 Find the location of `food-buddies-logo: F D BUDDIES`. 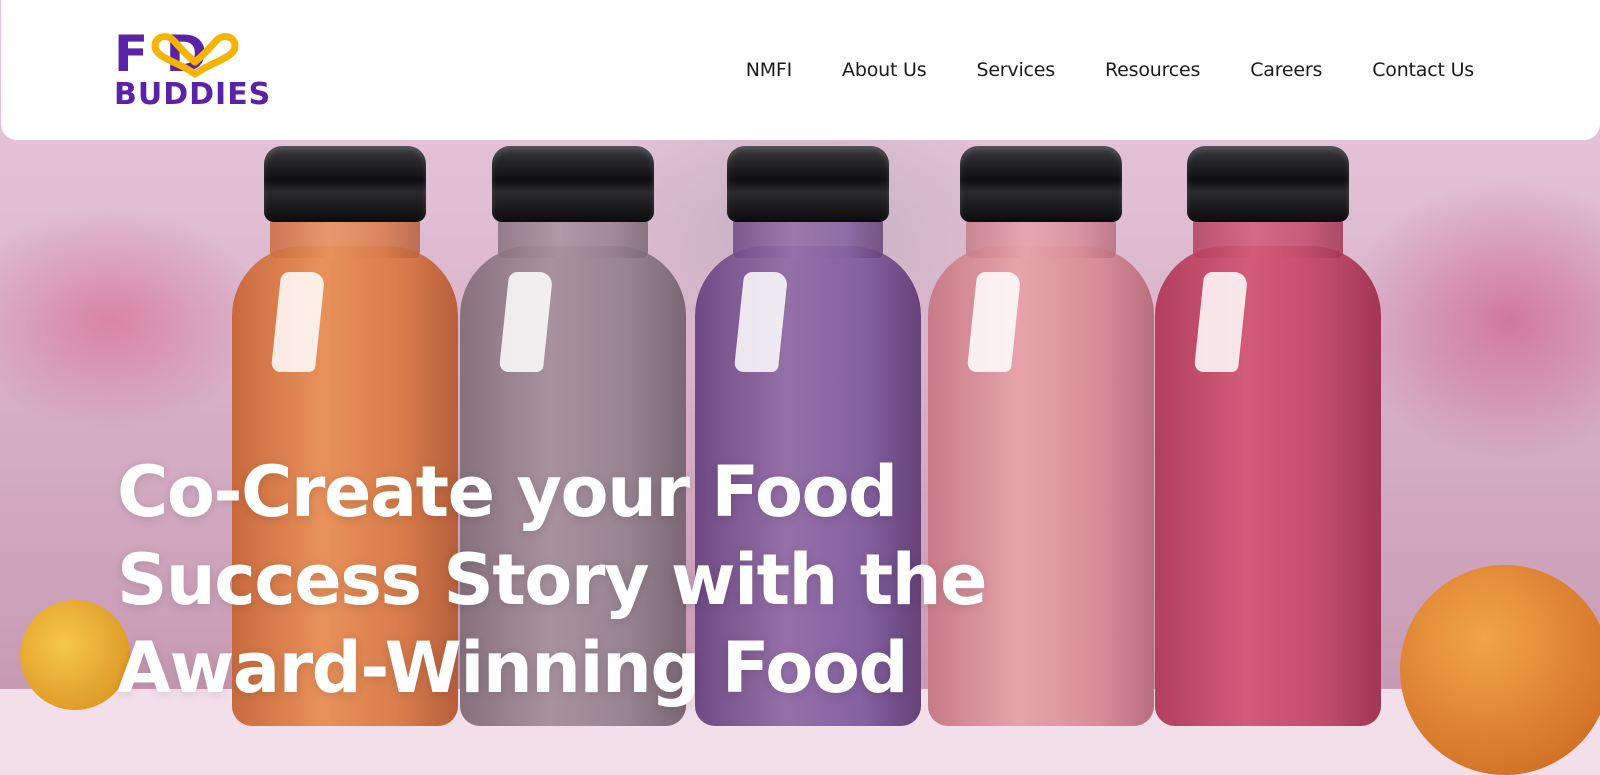

food-buddies-logo: F D BUDDIES is located at coordinates (199, 71).